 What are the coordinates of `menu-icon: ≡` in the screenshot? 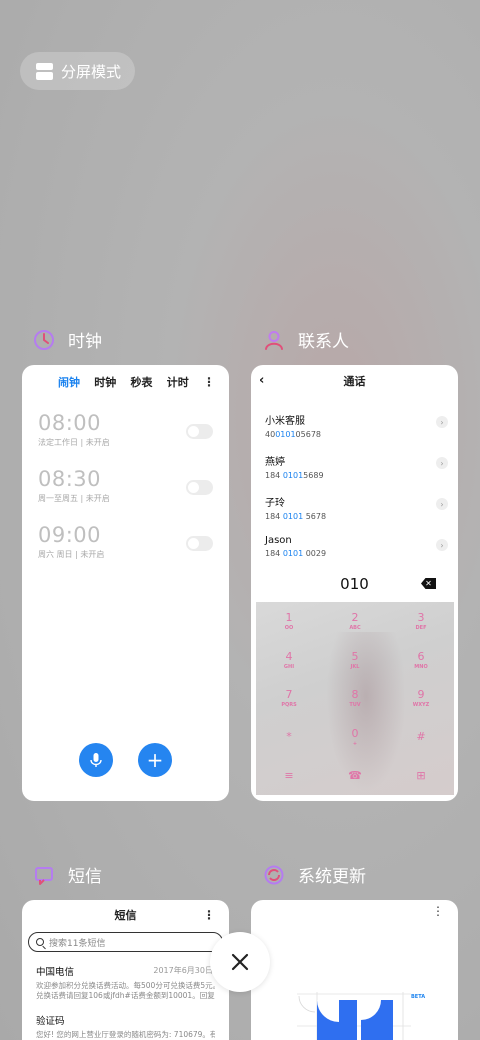 It's located at (289, 775).